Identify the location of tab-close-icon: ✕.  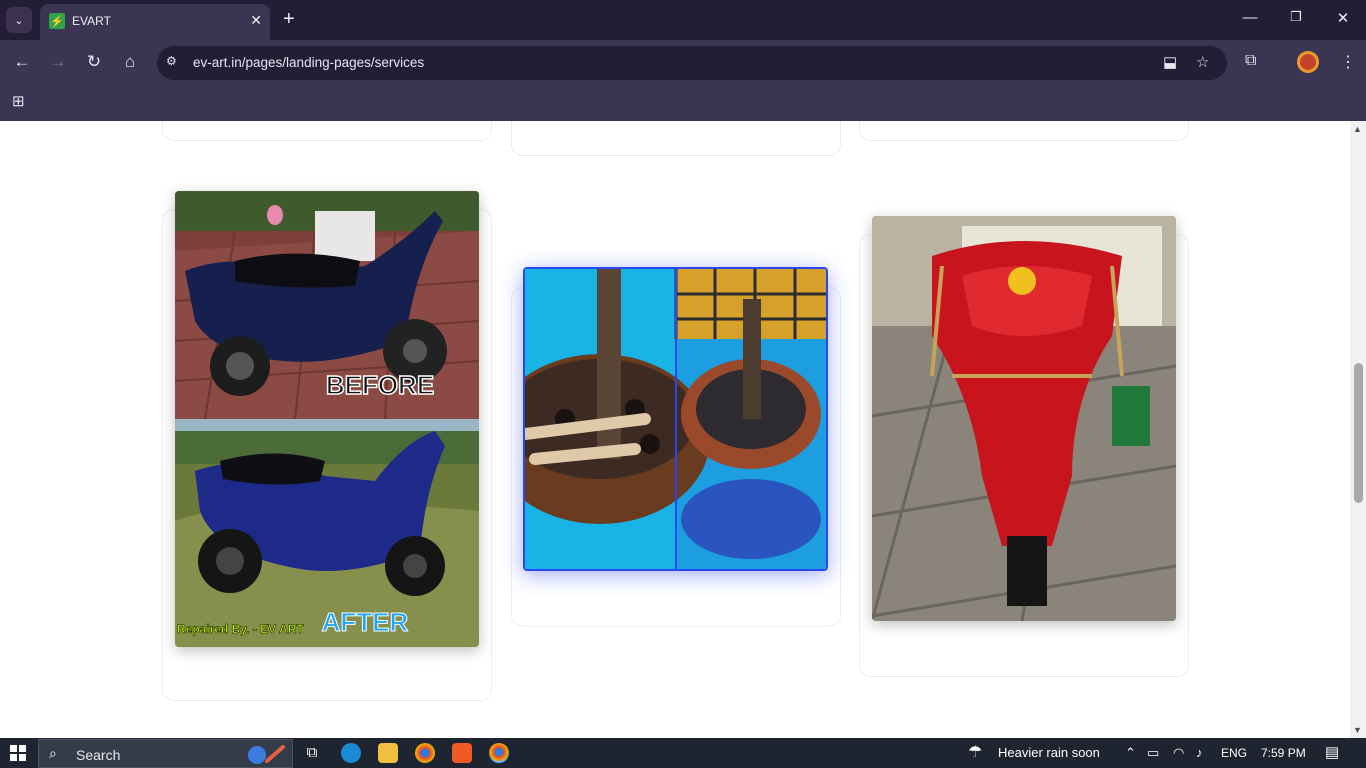
(256, 20).